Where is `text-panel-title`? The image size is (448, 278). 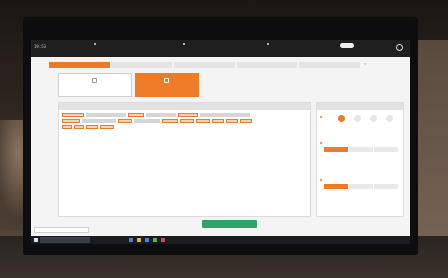 text-panel-title is located at coordinates (184, 106).